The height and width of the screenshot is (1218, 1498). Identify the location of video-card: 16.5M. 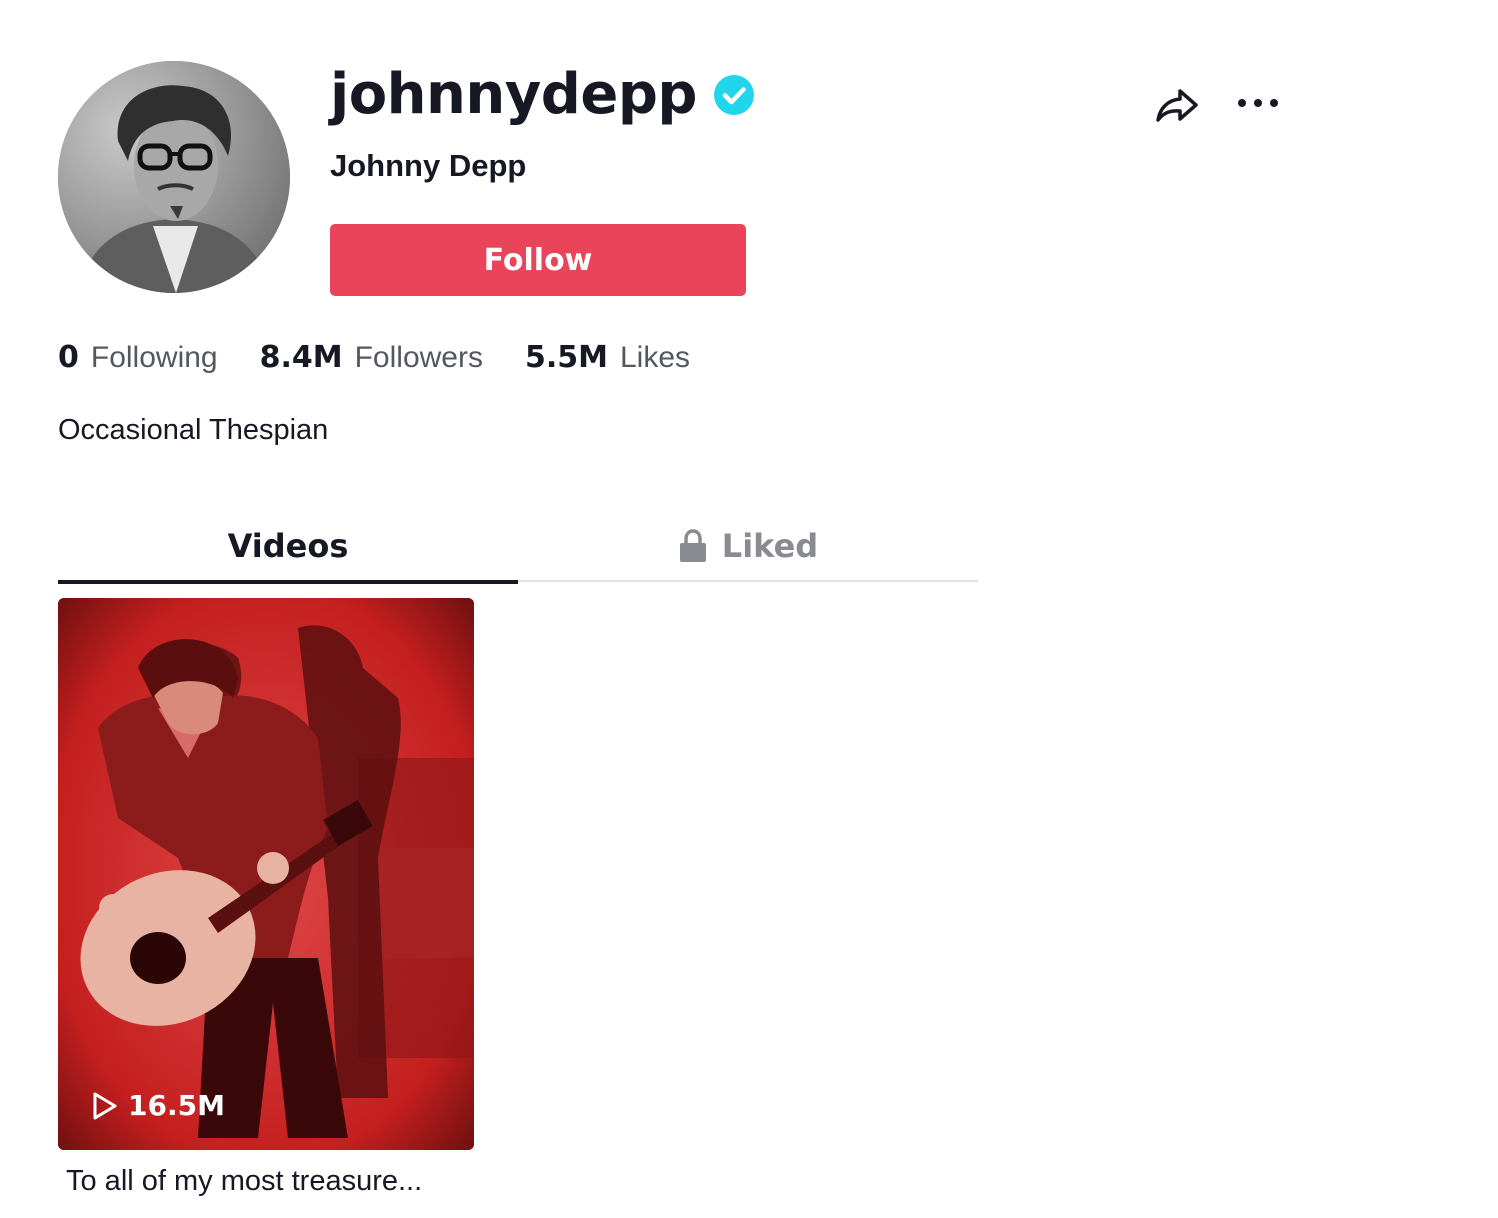
(266, 874).